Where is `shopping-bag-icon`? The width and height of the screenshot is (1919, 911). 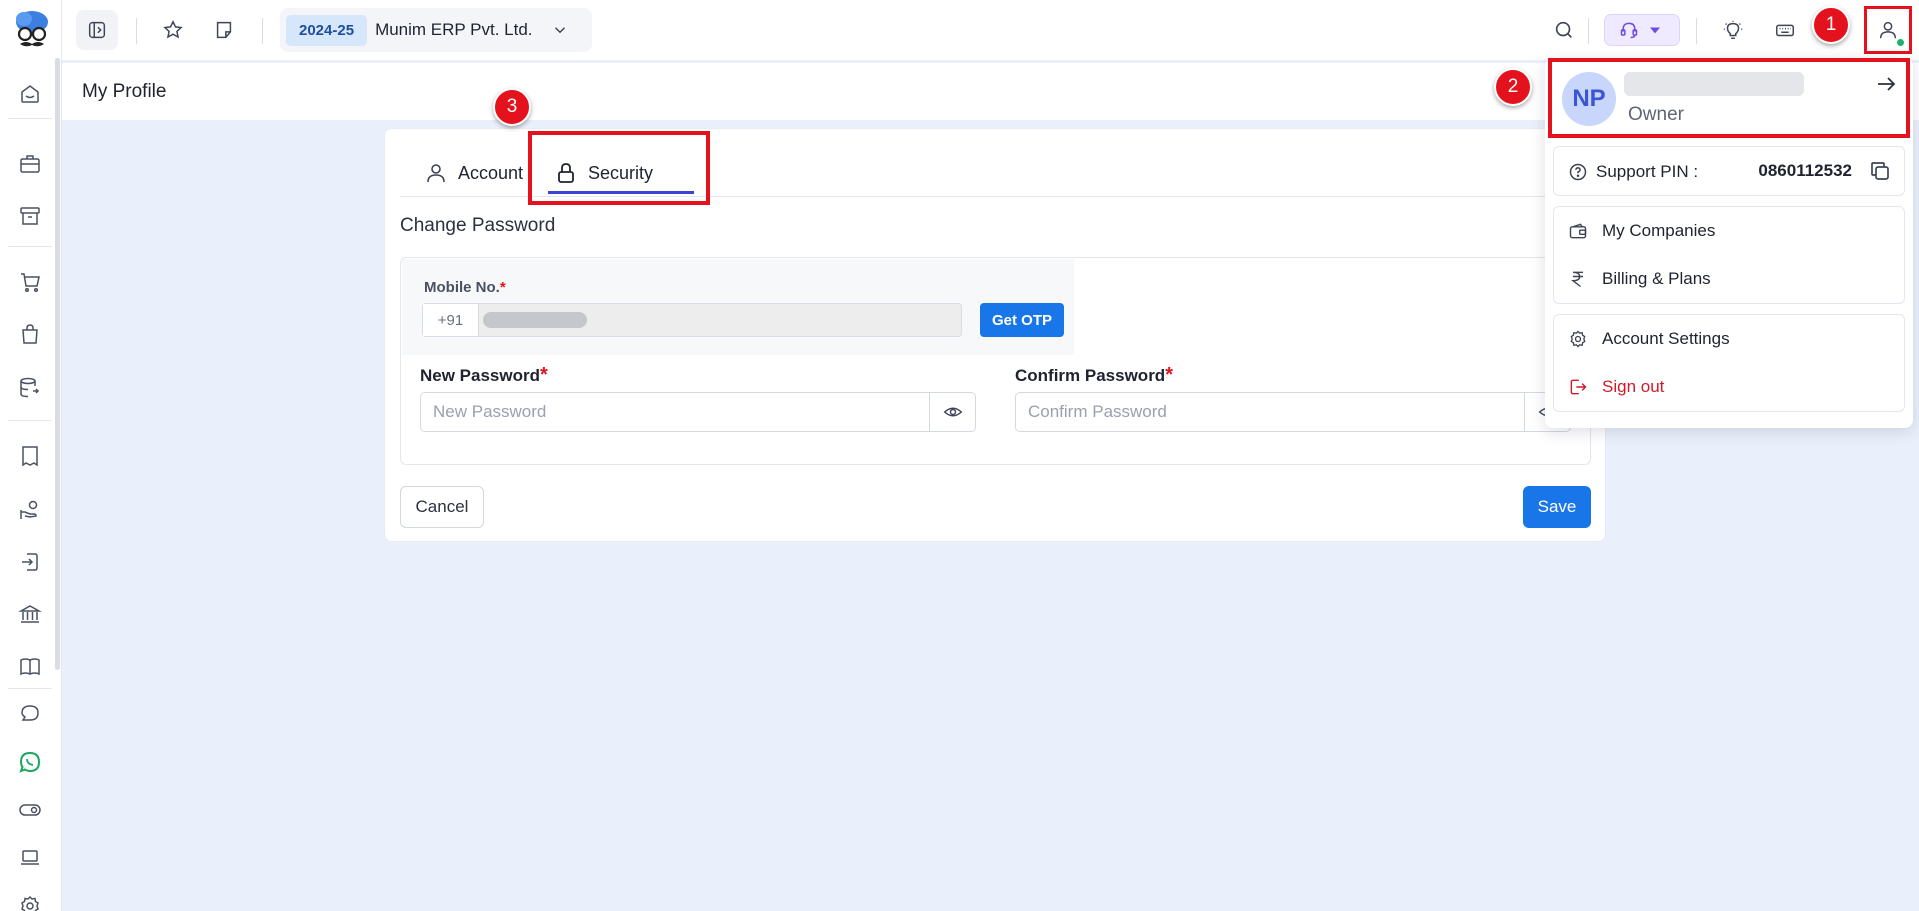 shopping-bag-icon is located at coordinates (30, 334).